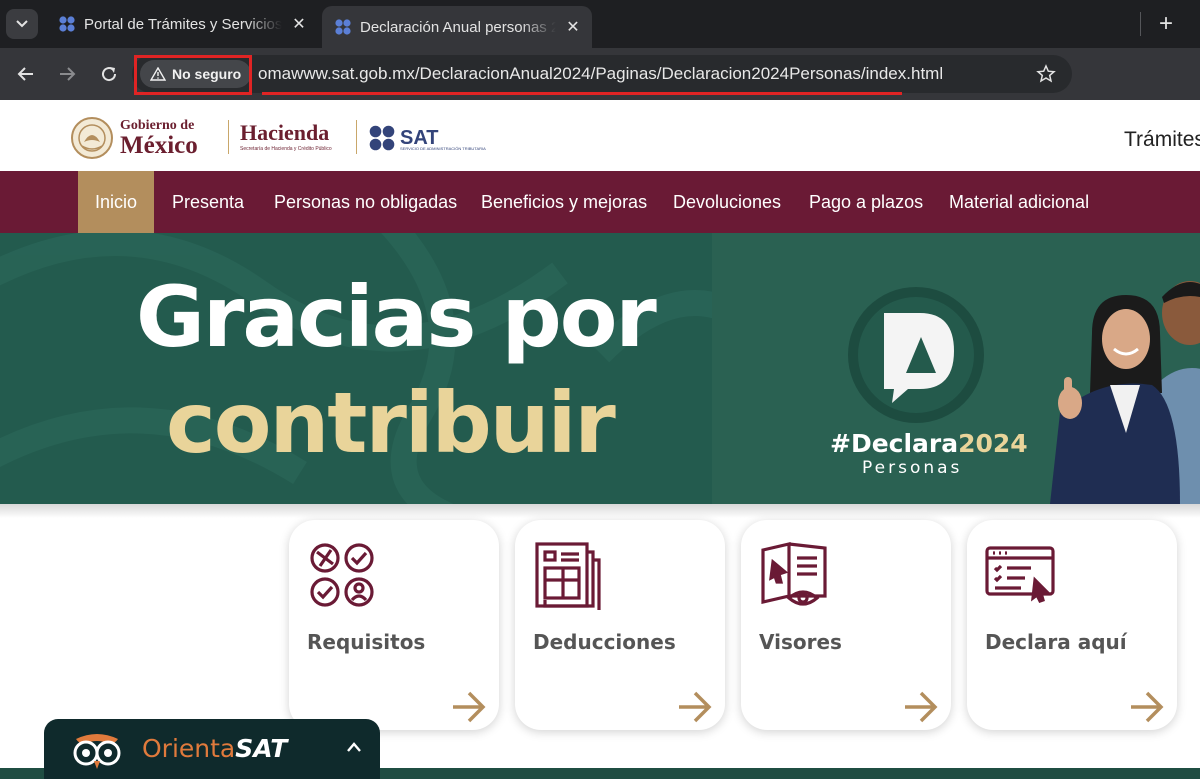  Describe the element at coordinates (1019, 202) in the screenshot. I see `nav-item-material-adicional: Material adicional` at that location.